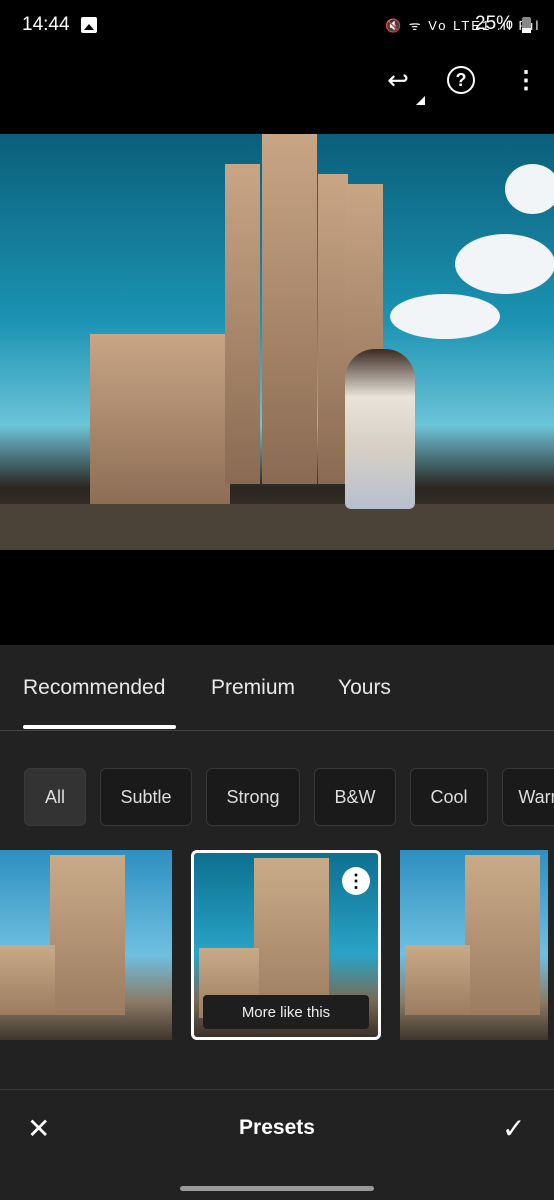  Describe the element at coordinates (286, 1012) in the screenshot. I see `more-like-this-button: More like this` at that location.